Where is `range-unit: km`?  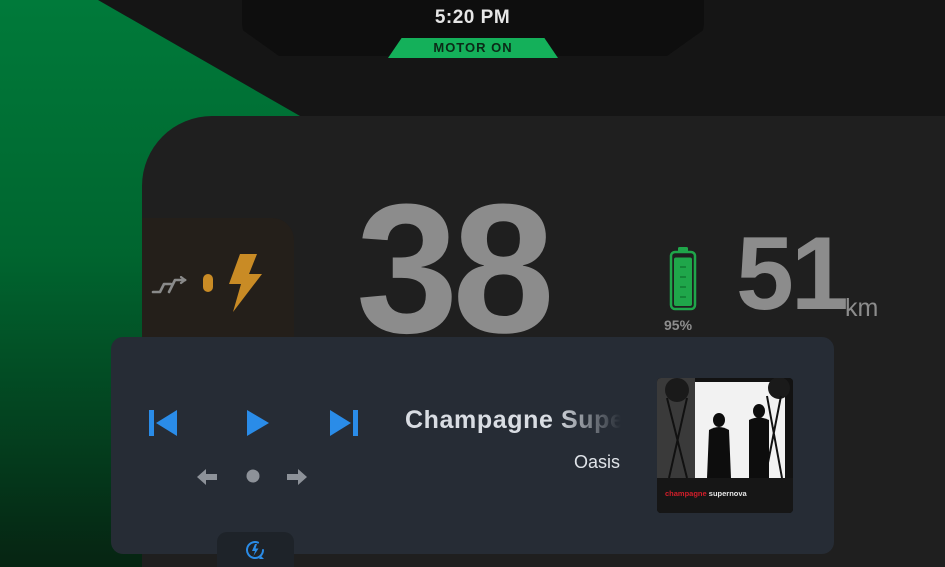
range-unit: km is located at coordinates (862, 308).